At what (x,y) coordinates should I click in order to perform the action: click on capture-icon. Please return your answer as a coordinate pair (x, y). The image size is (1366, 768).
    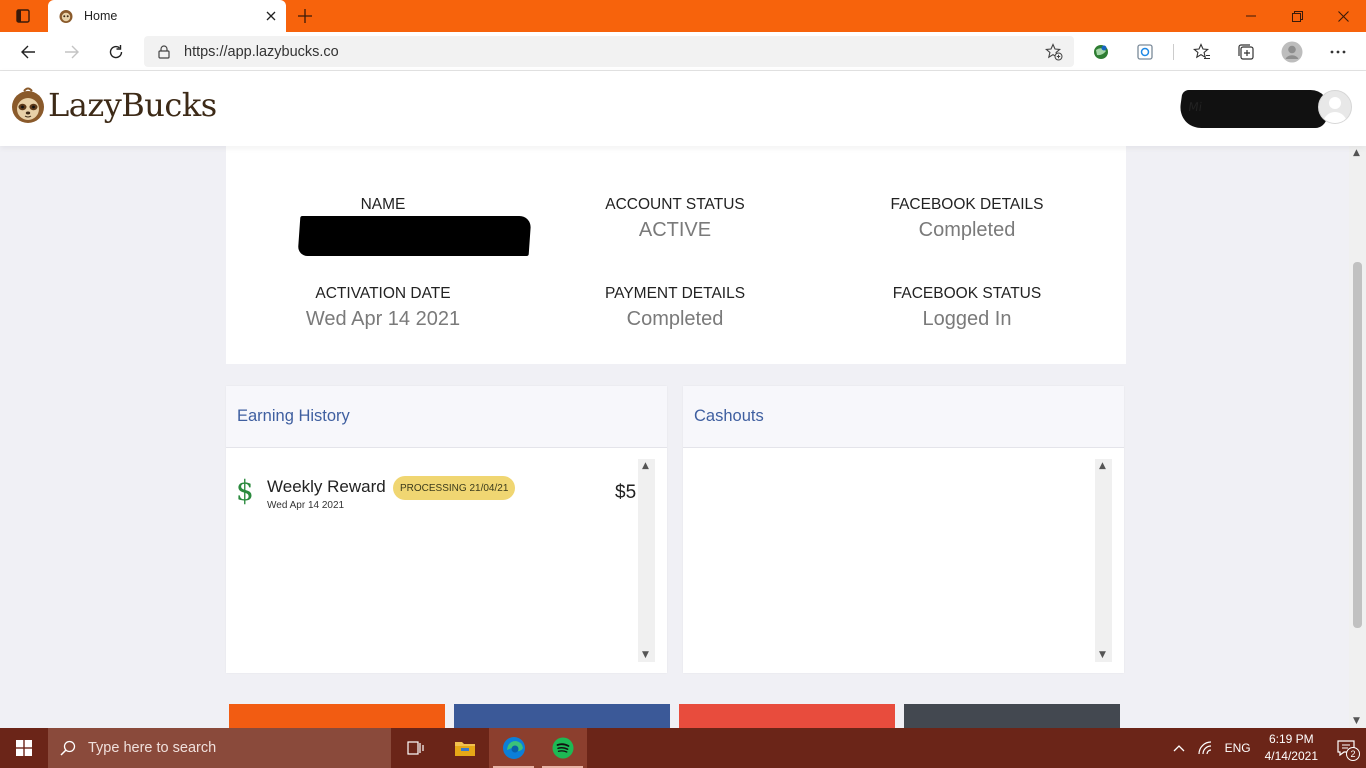
    Looking at the image, I should click on (1145, 51).